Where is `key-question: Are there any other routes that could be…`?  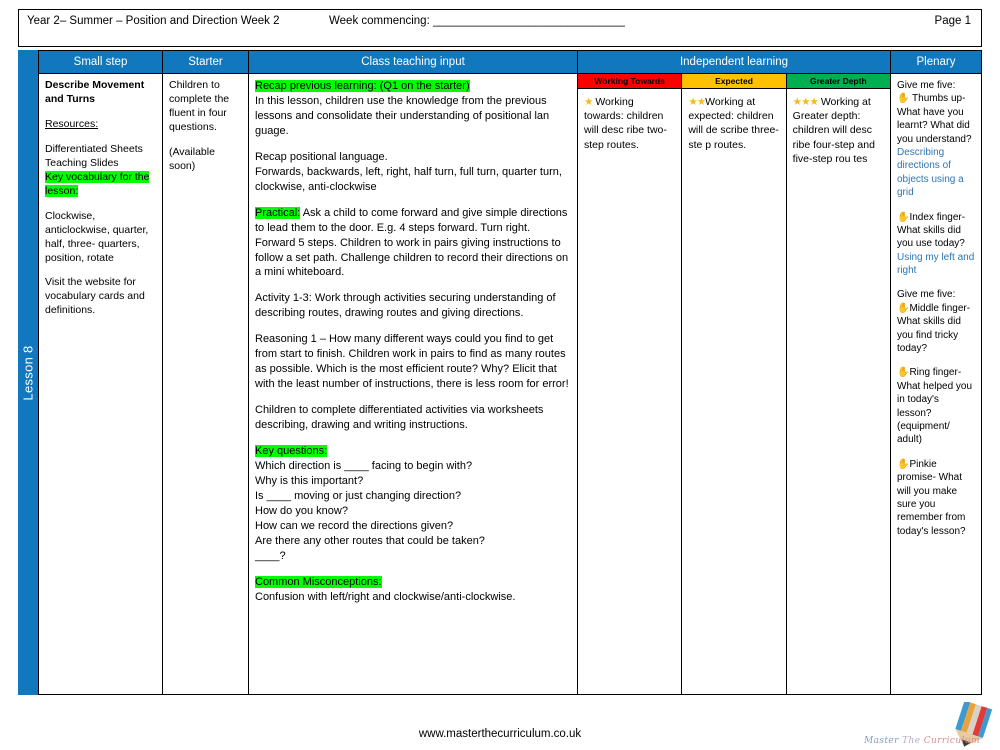
key-question: Are there any other routes that could be… is located at coordinates (370, 540).